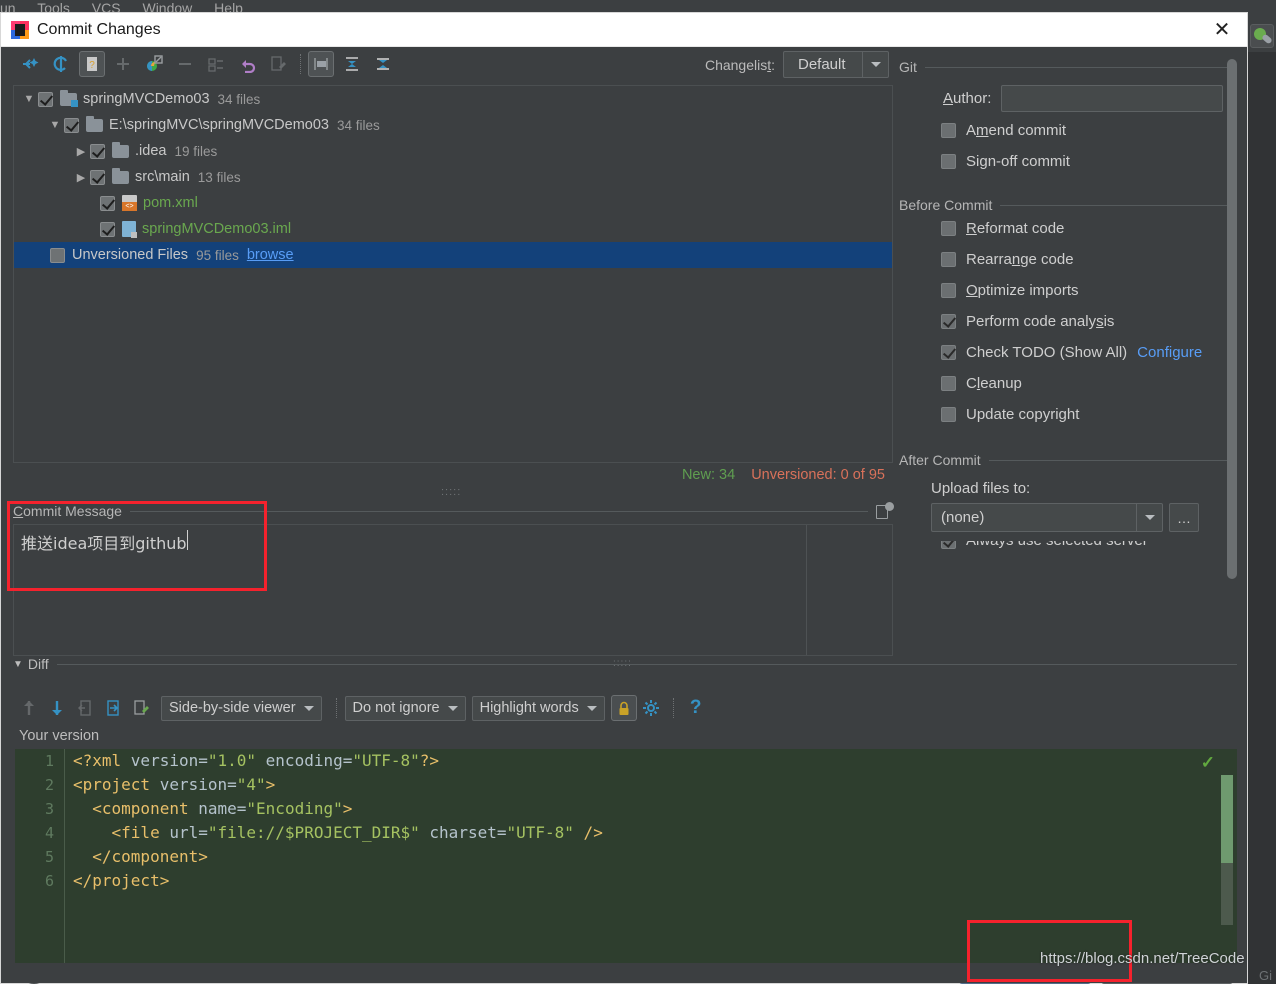 The width and height of the screenshot is (1276, 984). What do you see at coordinates (453, 177) in the screenshot?
I see `table-row: ▶ src\main 13 files` at bounding box center [453, 177].